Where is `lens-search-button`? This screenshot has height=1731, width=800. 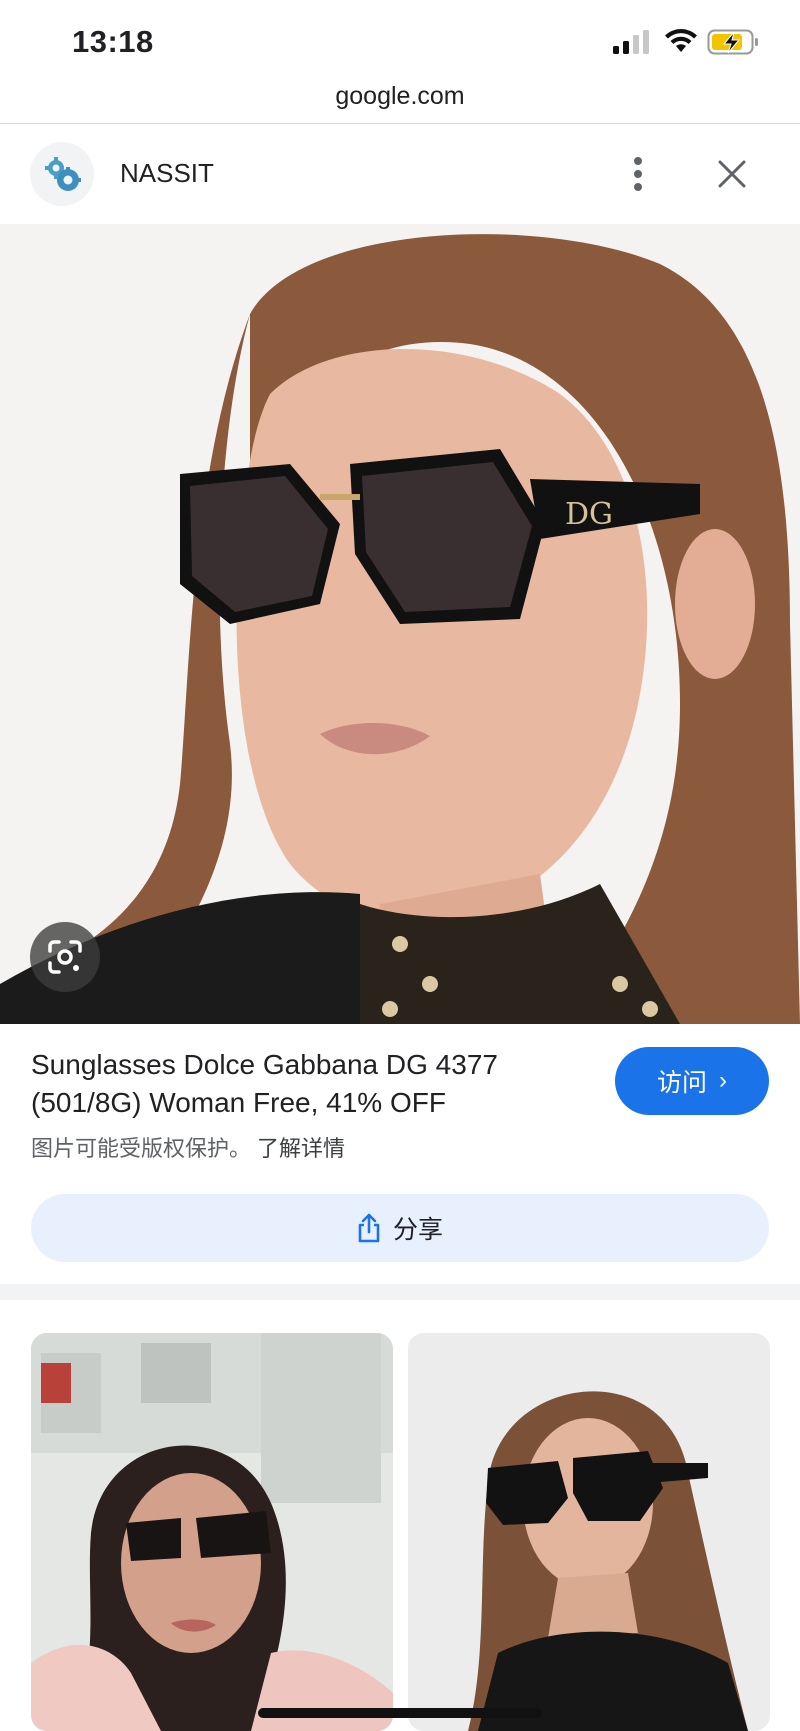 lens-search-button is located at coordinates (65, 957).